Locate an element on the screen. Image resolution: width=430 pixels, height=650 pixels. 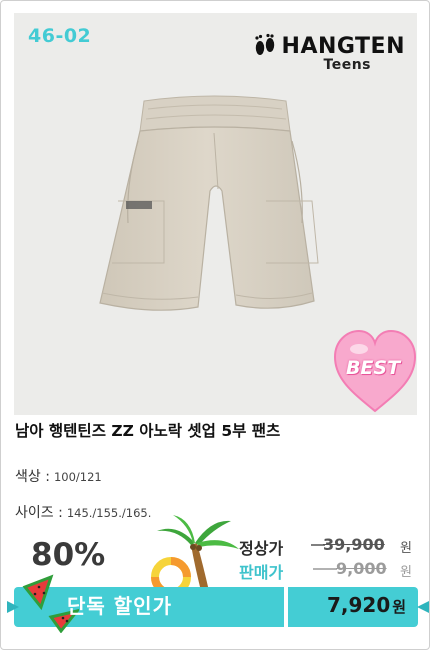
size-label: 사이즈 : is located at coordinates (39, 513).